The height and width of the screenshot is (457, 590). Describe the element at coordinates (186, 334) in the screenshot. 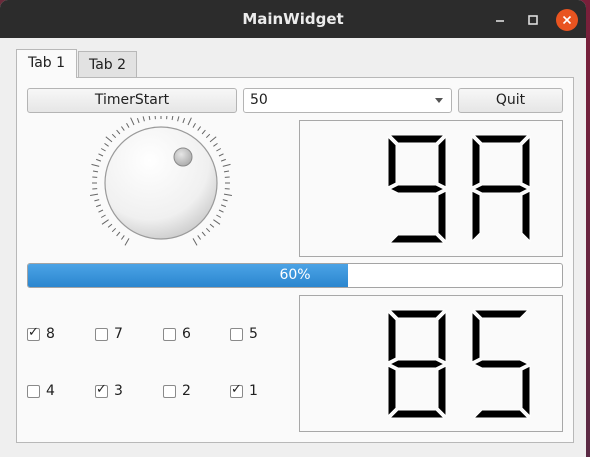

I see `checkbox-label: 6` at that location.